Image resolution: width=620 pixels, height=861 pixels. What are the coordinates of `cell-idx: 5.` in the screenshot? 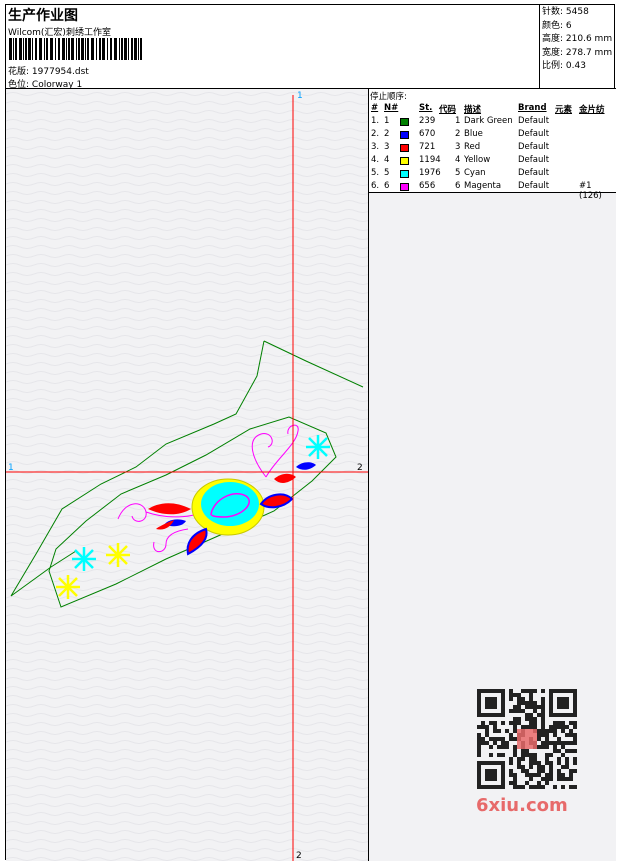 It's located at (375, 173).